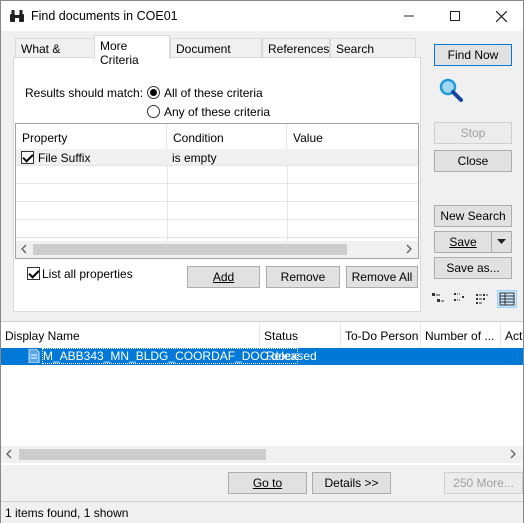 Image resolution: width=524 pixels, height=523 pixels. Describe the element at coordinates (300, 334) in the screenshot. I see `column-header-status: Status` at that location.